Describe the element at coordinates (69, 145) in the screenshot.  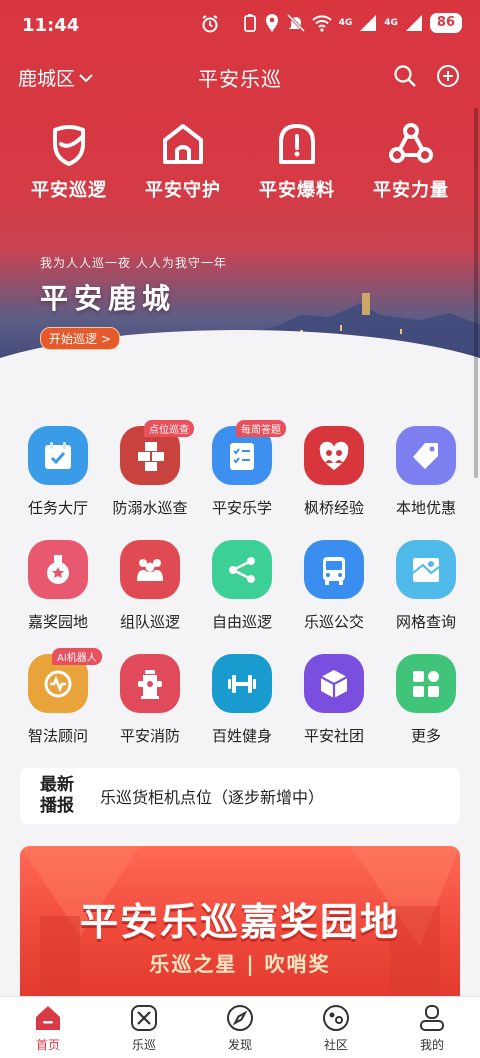
I see `shield-icon` at that location.